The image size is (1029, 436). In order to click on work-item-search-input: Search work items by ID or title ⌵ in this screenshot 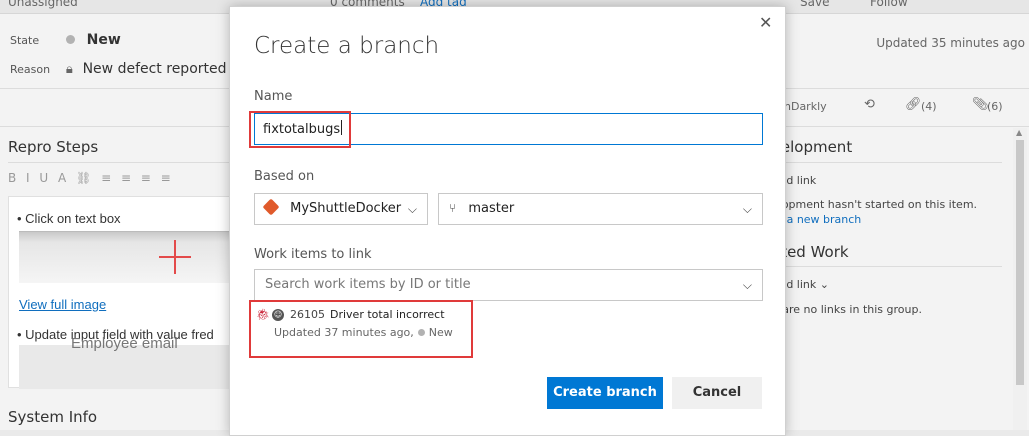, I will do `click(508, 285)`.